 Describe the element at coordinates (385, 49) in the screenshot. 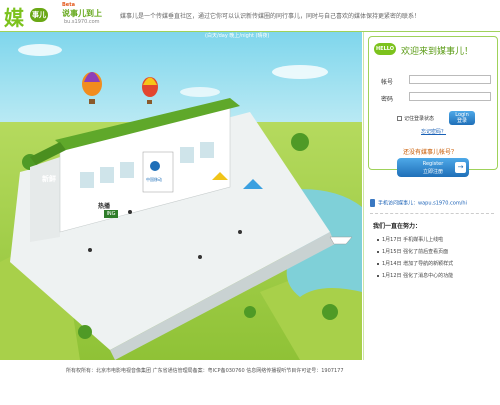

I see `hello-badge: HELLO` at that location.